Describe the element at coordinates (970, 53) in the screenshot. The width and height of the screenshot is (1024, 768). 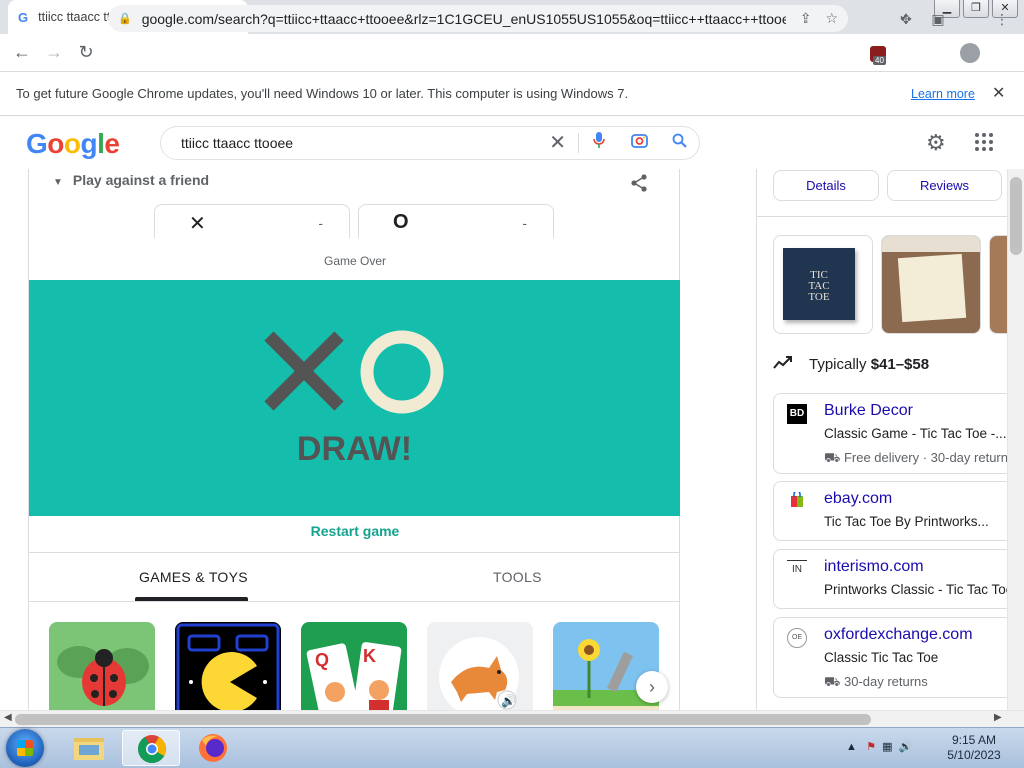
I see `profile-avatar` at that location.